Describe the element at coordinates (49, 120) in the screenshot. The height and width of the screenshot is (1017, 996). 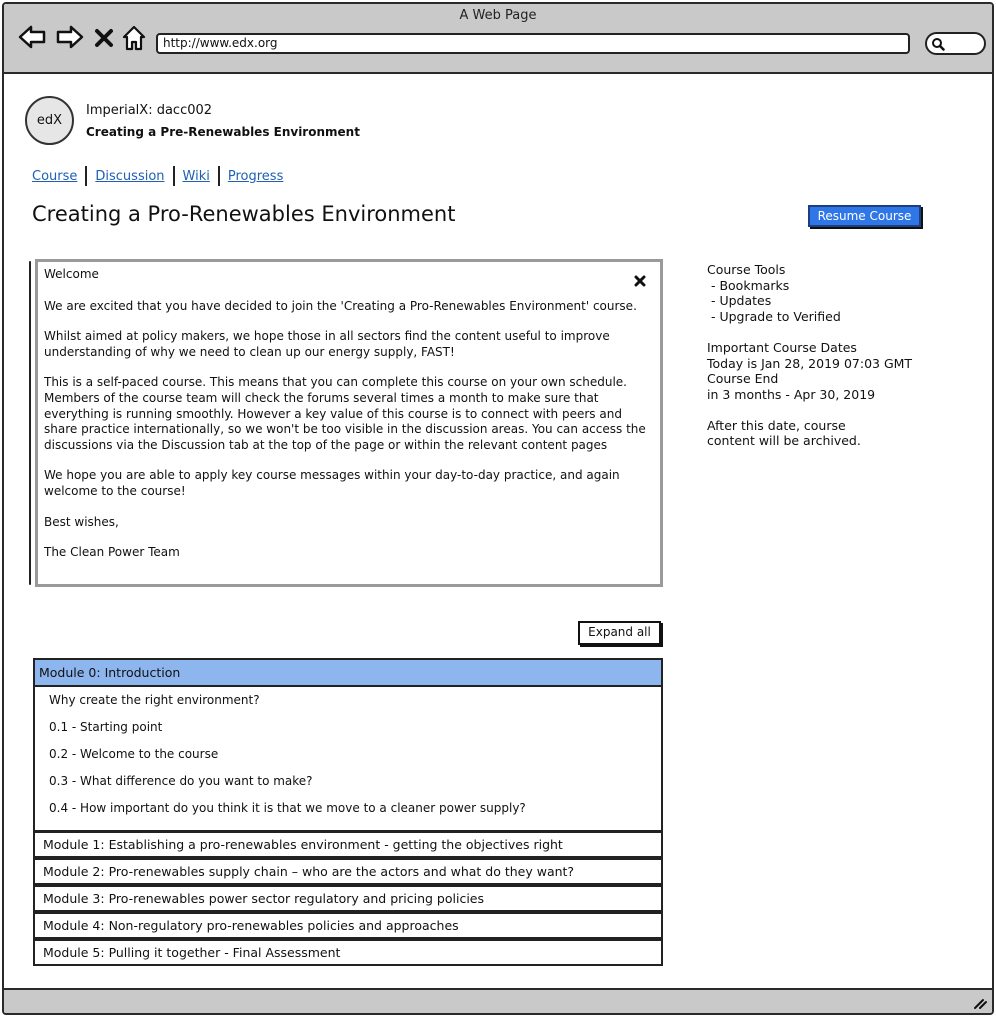
I see `edx-logo: edX` at that location.